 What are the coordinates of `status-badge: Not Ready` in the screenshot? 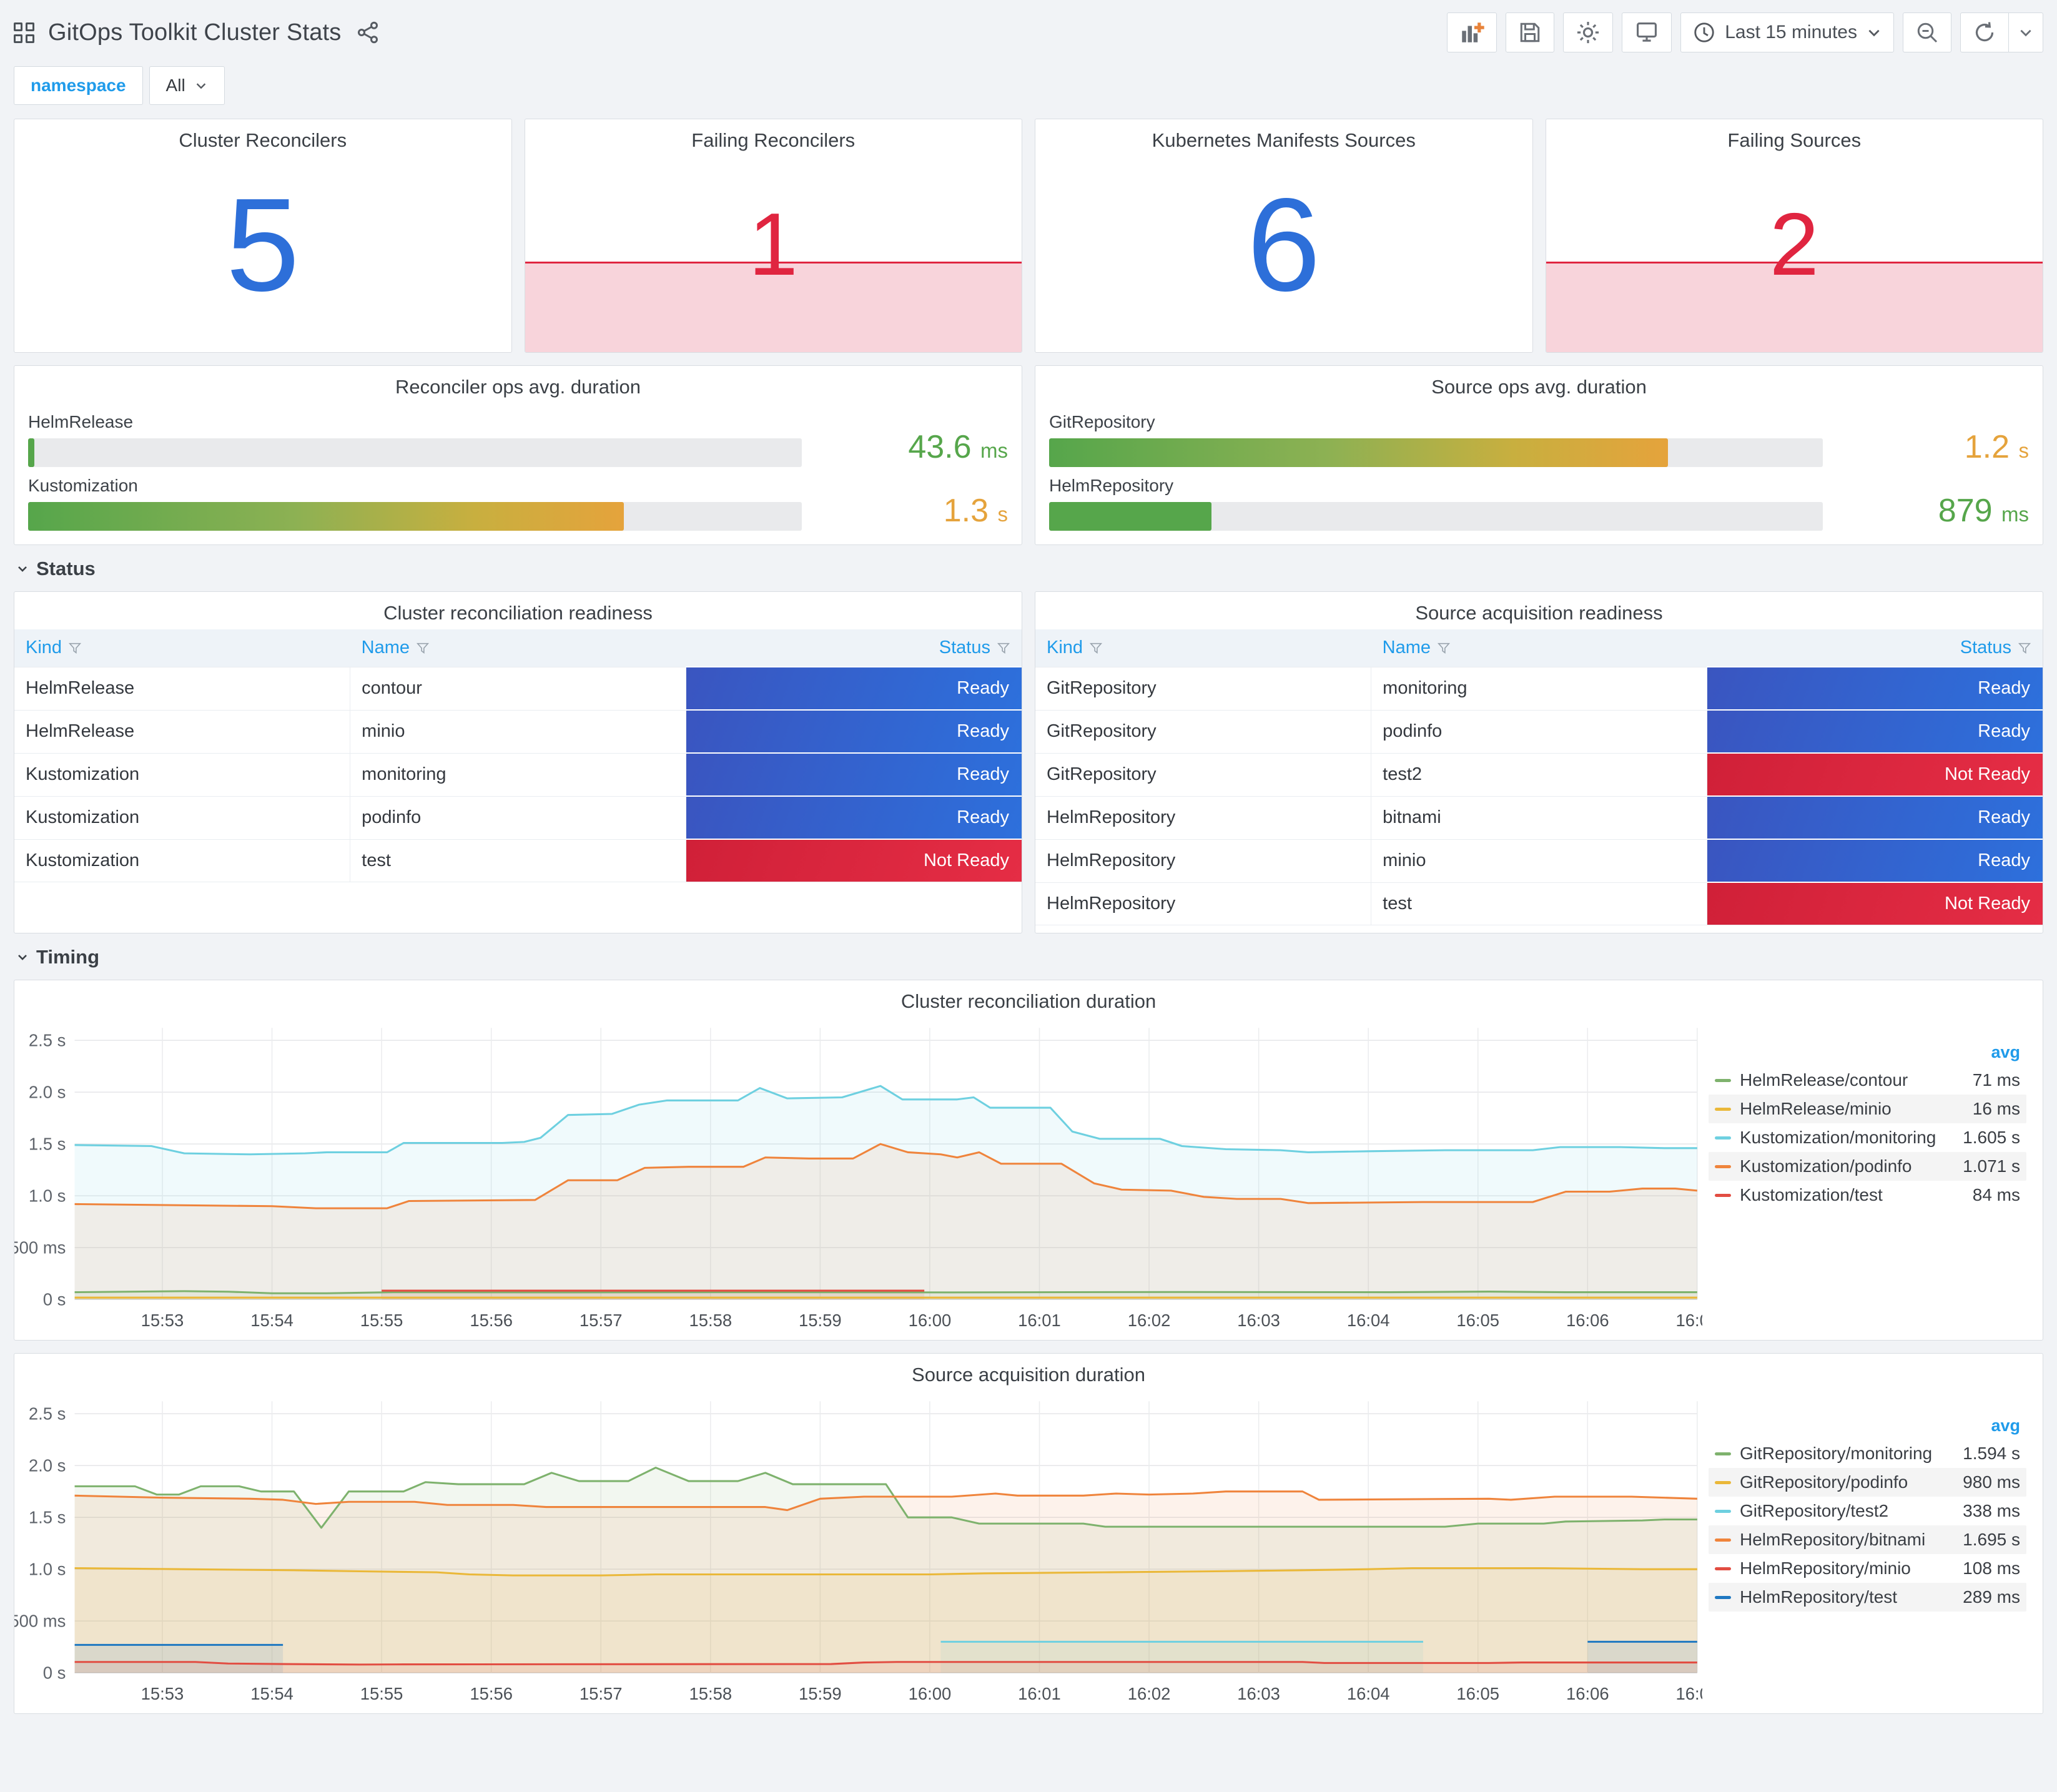 It's located at (854, 861).